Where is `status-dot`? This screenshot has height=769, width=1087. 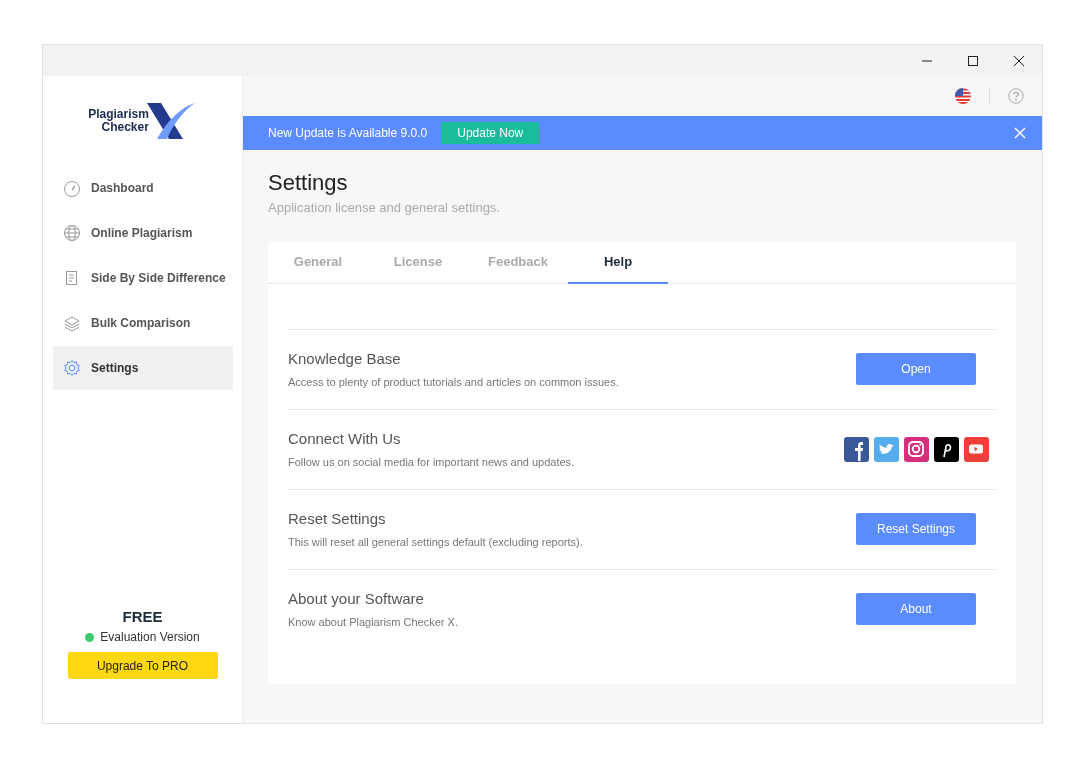
status-dot is located at coordinates (90, 637).